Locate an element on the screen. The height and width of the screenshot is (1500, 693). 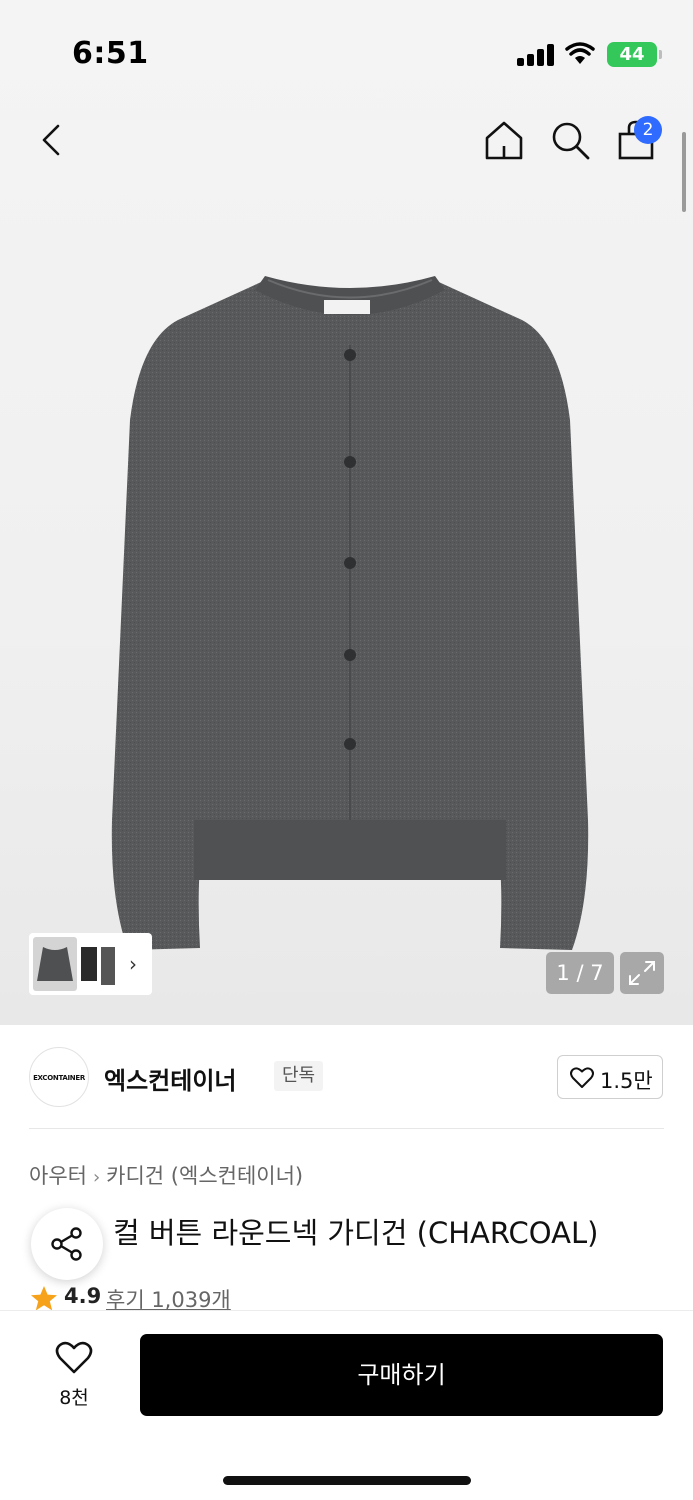
cart-count-badge: 2 is located at coordinates (648, 130).